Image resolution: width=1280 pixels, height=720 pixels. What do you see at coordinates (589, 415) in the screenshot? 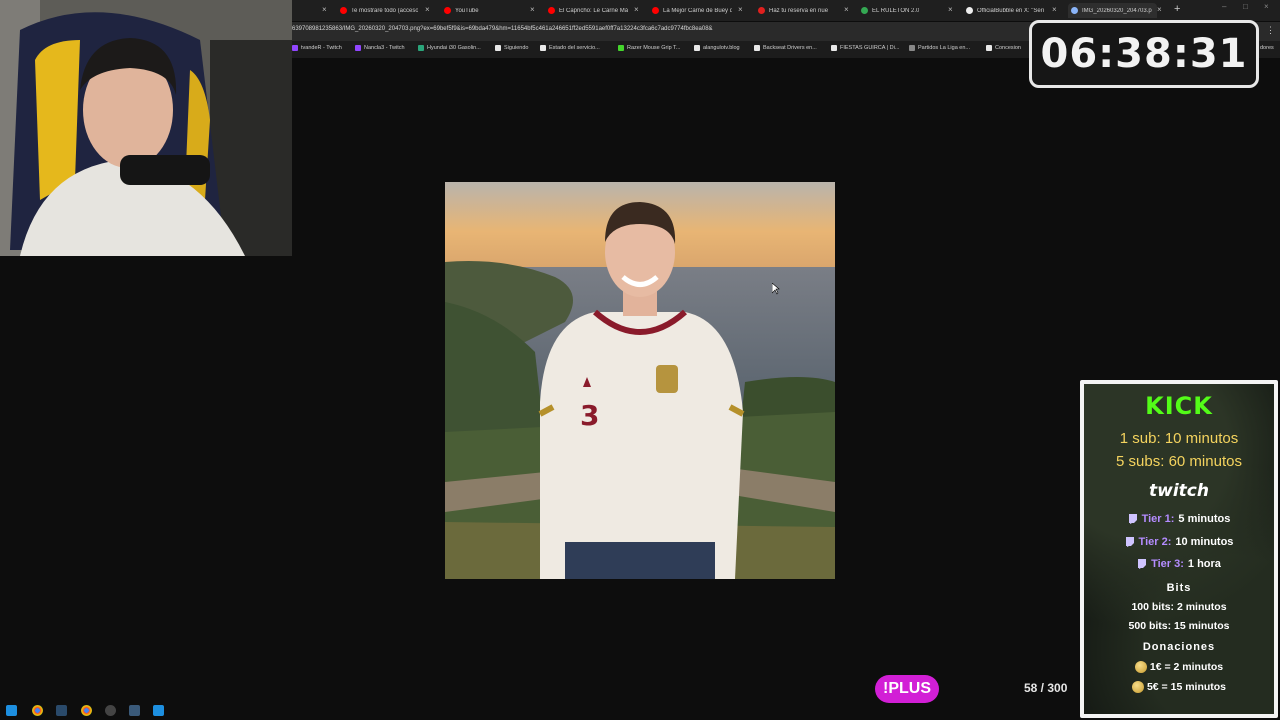
I see `svg-text: 3` at bounding box center [589, 415].